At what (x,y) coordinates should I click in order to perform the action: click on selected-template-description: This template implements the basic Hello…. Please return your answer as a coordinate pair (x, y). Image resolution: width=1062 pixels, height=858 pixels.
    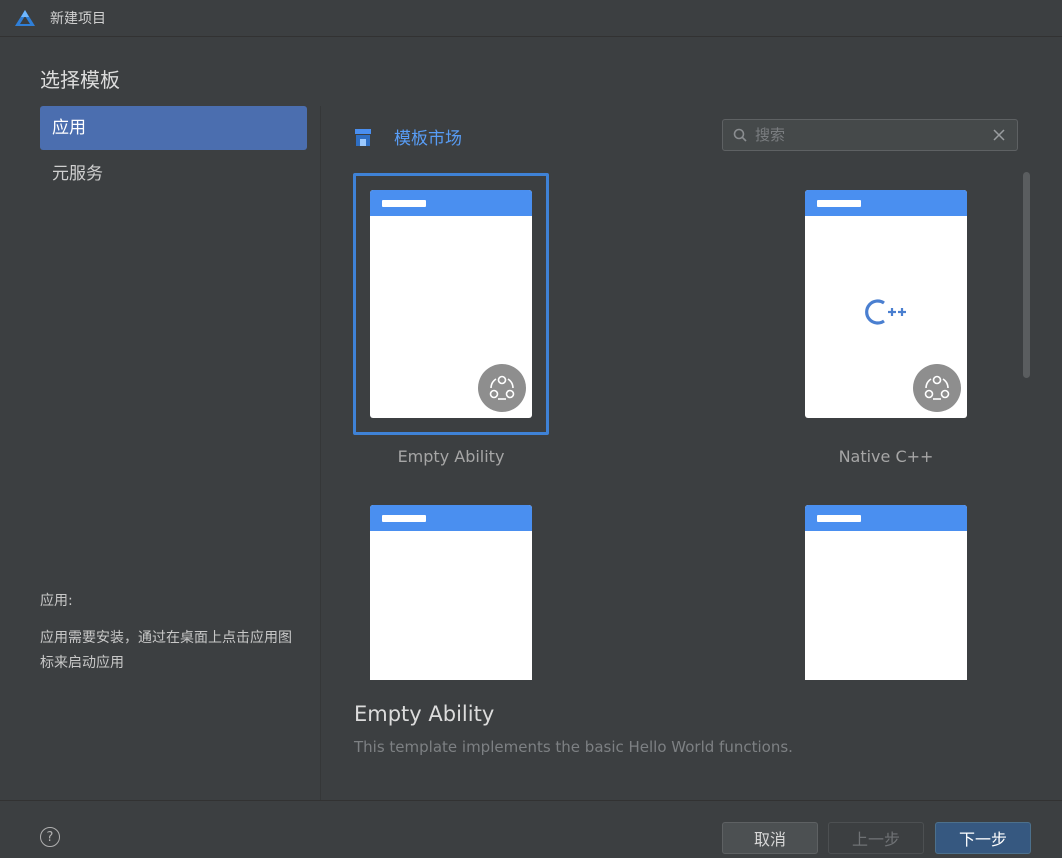
    Looking at the image, I should click on (573, 747).